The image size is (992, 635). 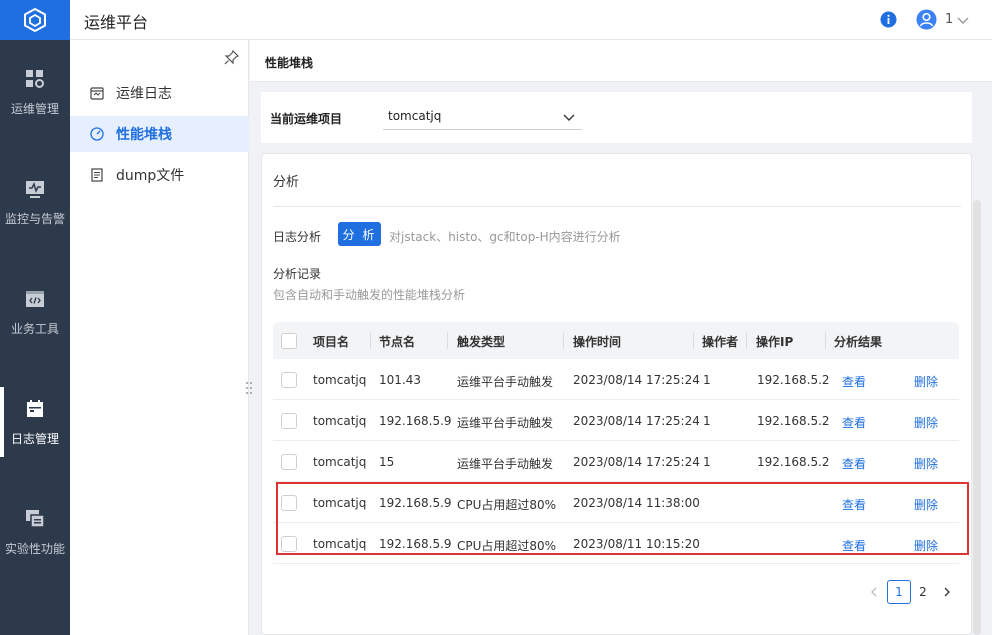 What do you see at coordinates (899, 592) in the screenshot?
I see `page-button-1: 1` at bounding box center [899, 592].